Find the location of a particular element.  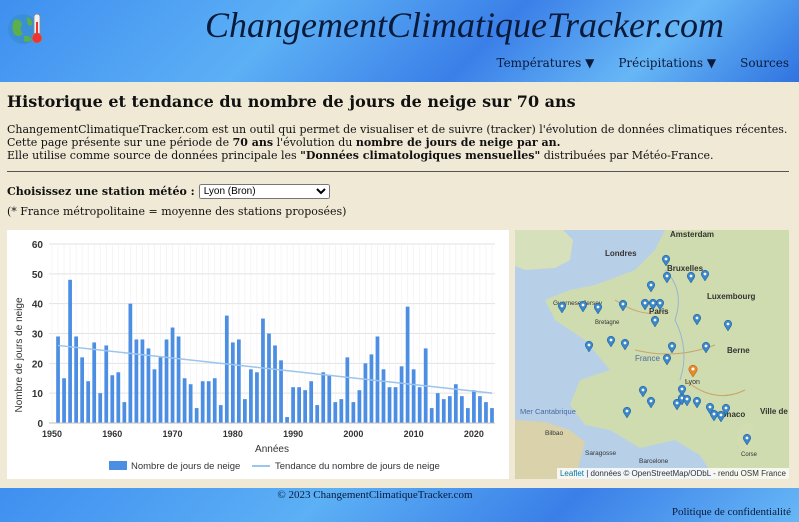

intro-period: 70 ans is located at coordinates (253, 142).